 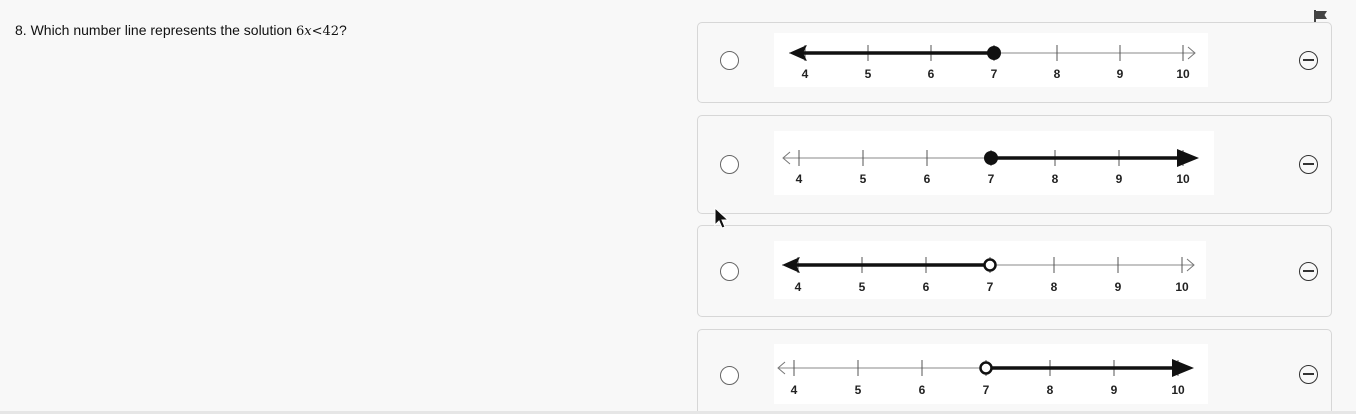 What do you see at coordinates (331, 31) in the screenshot?
I see `inequality-constant: 42` at bounding box center [331, 31].